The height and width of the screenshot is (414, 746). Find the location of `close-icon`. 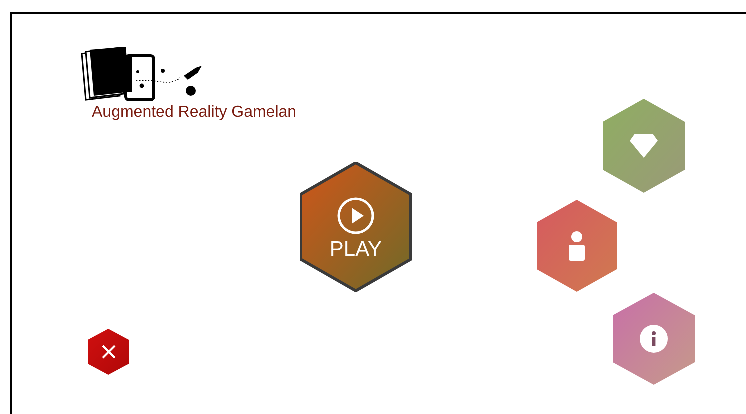

close-icon is located at coordinates (109, 352).